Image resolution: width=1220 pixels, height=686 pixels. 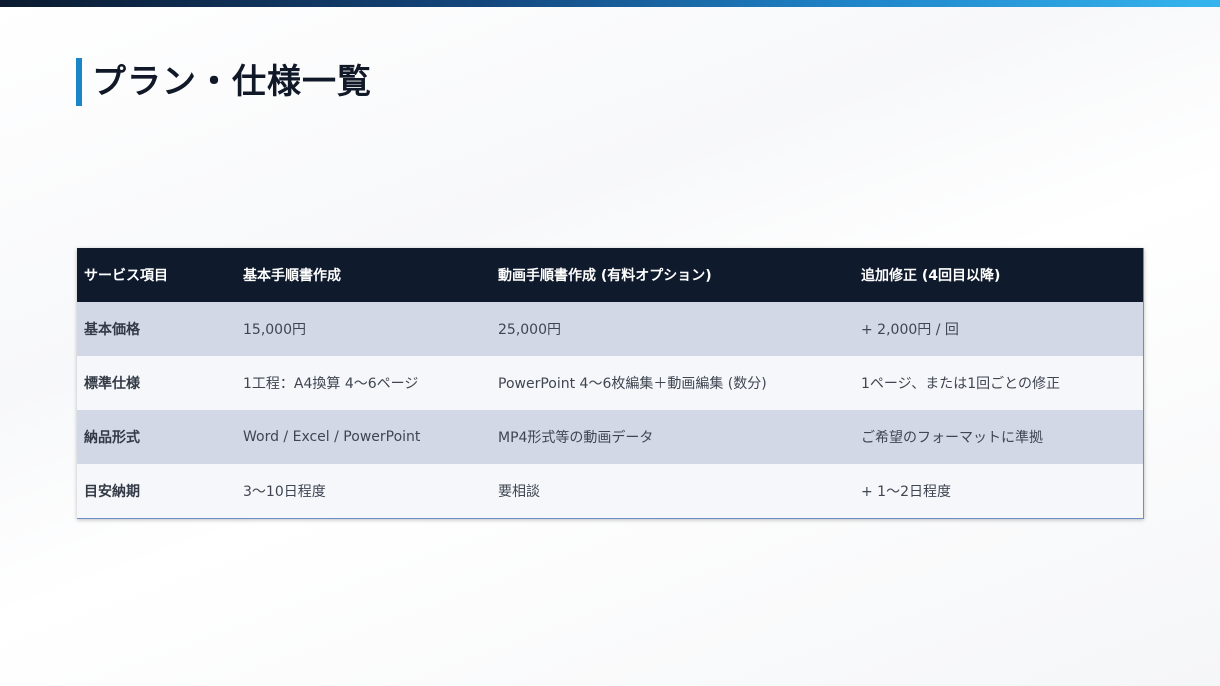 What do you see at coordinates (274, 330) in the screenshot?
I see `table-cell: 15,000円` at bounding box center [274, 330].